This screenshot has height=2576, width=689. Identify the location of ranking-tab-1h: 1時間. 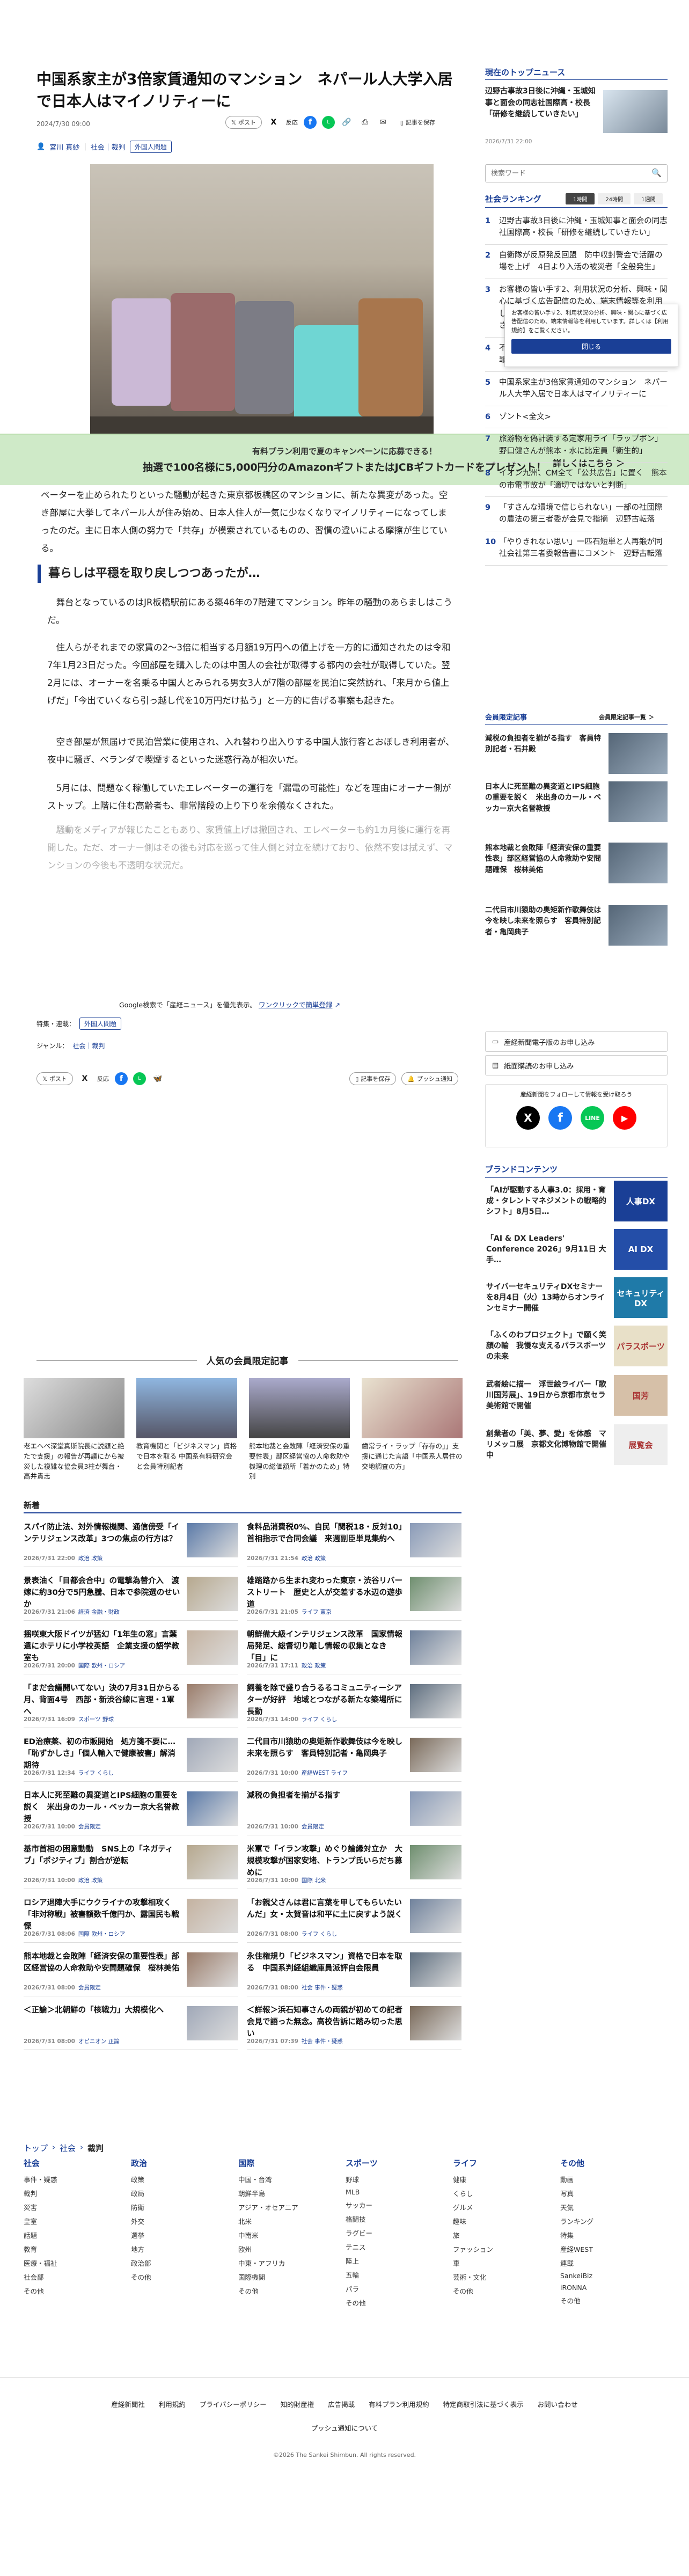
(580, 198).